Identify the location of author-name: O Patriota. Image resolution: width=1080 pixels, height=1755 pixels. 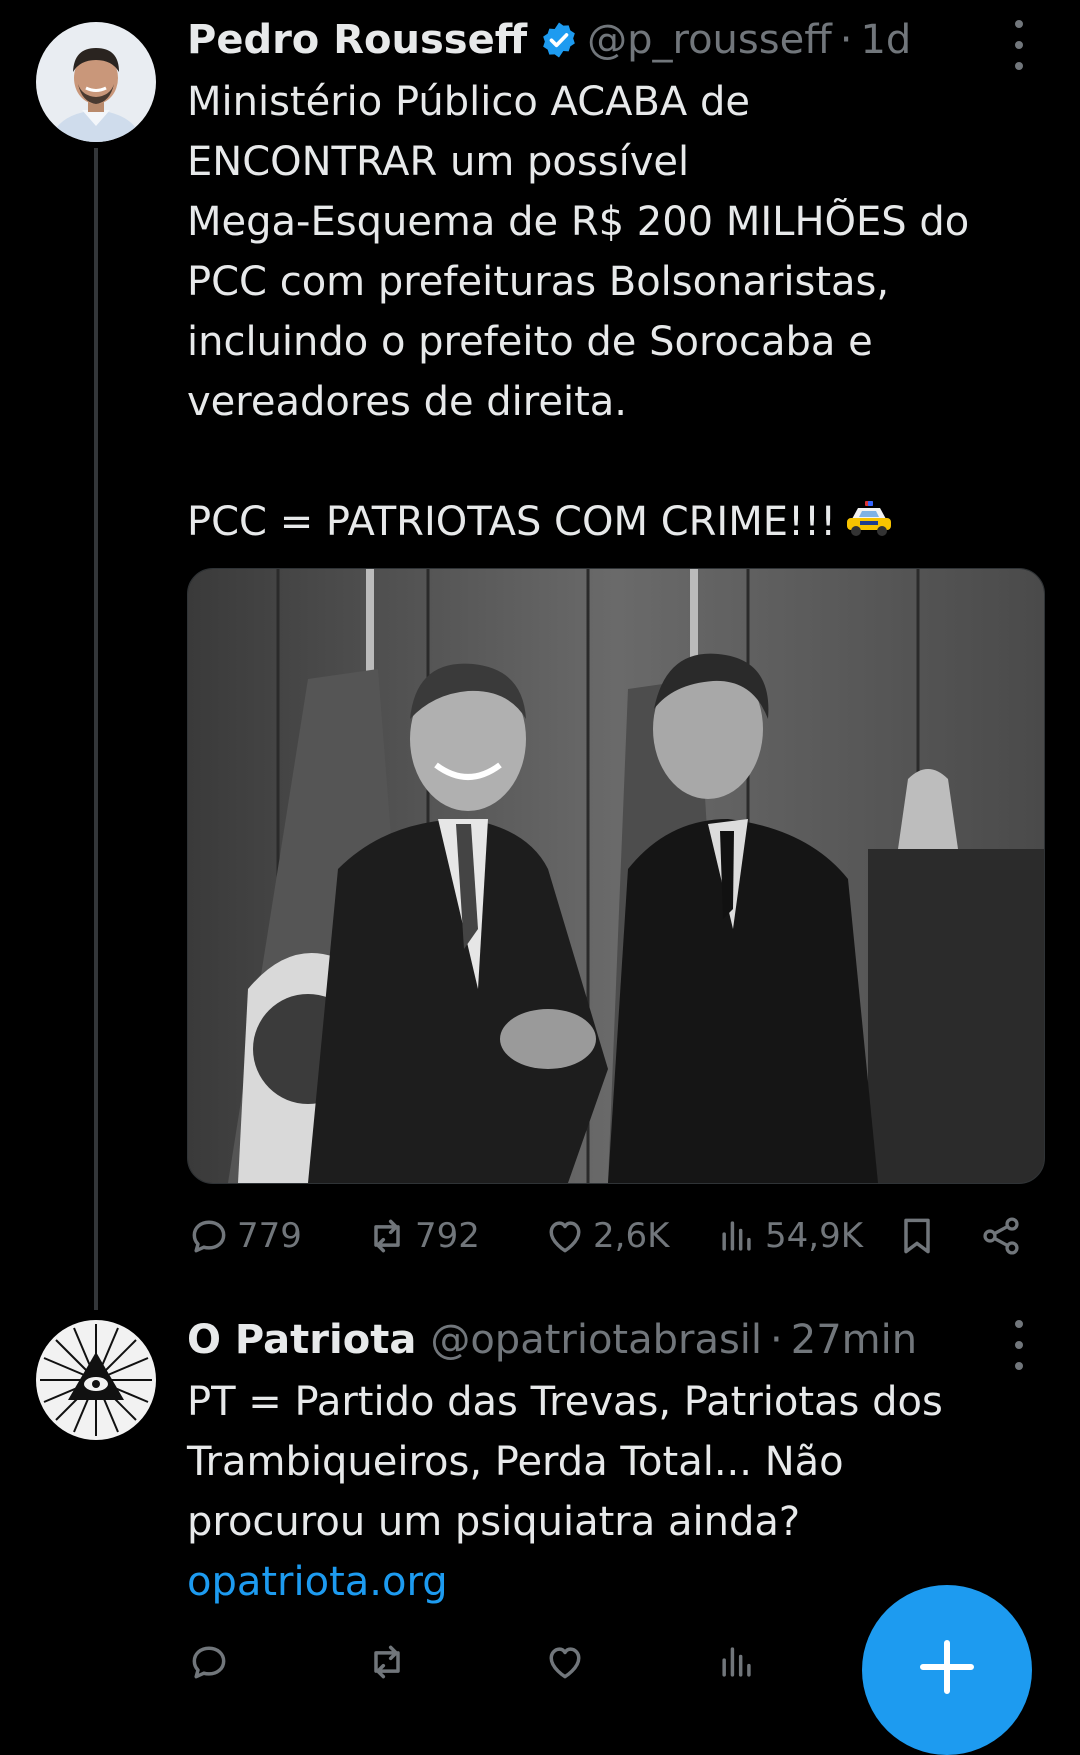
(301, 1340).